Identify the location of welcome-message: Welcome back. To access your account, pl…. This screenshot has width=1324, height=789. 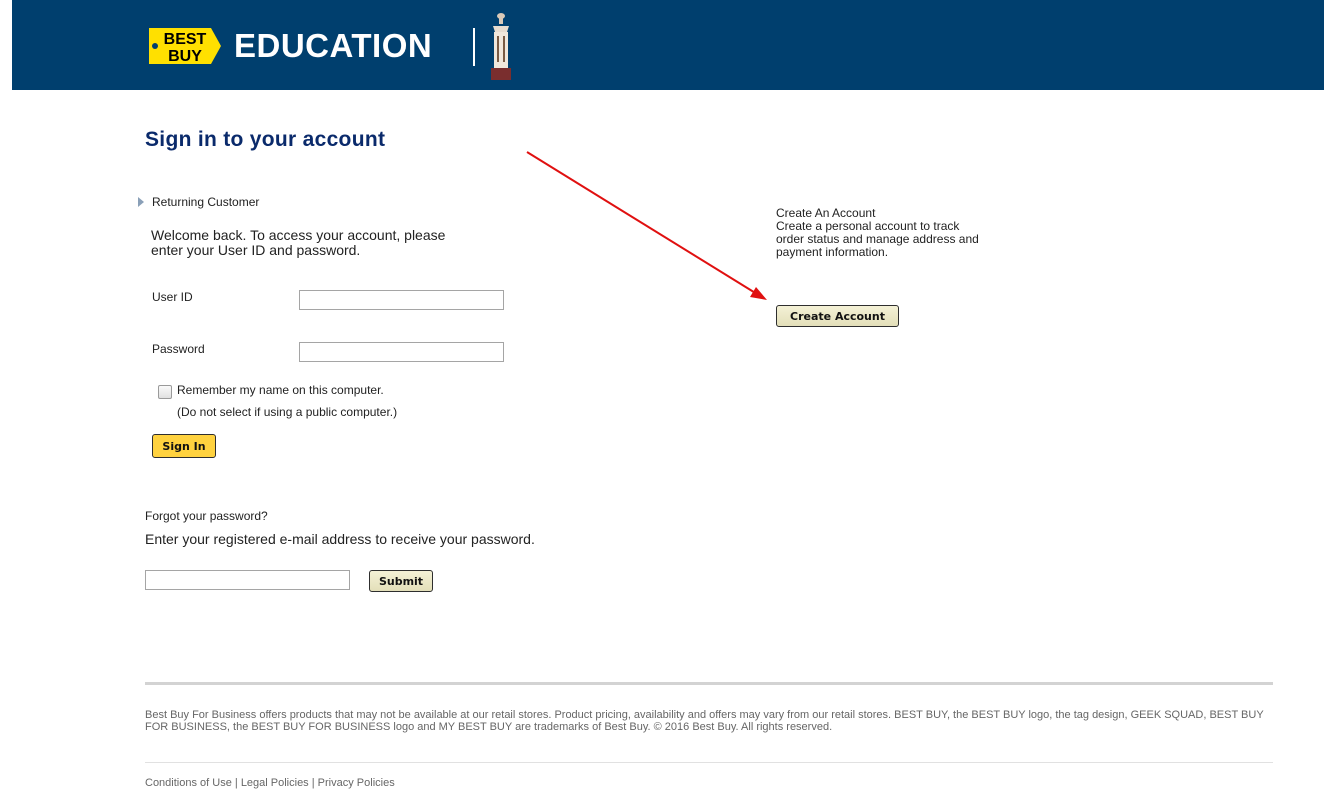
(298, 242).